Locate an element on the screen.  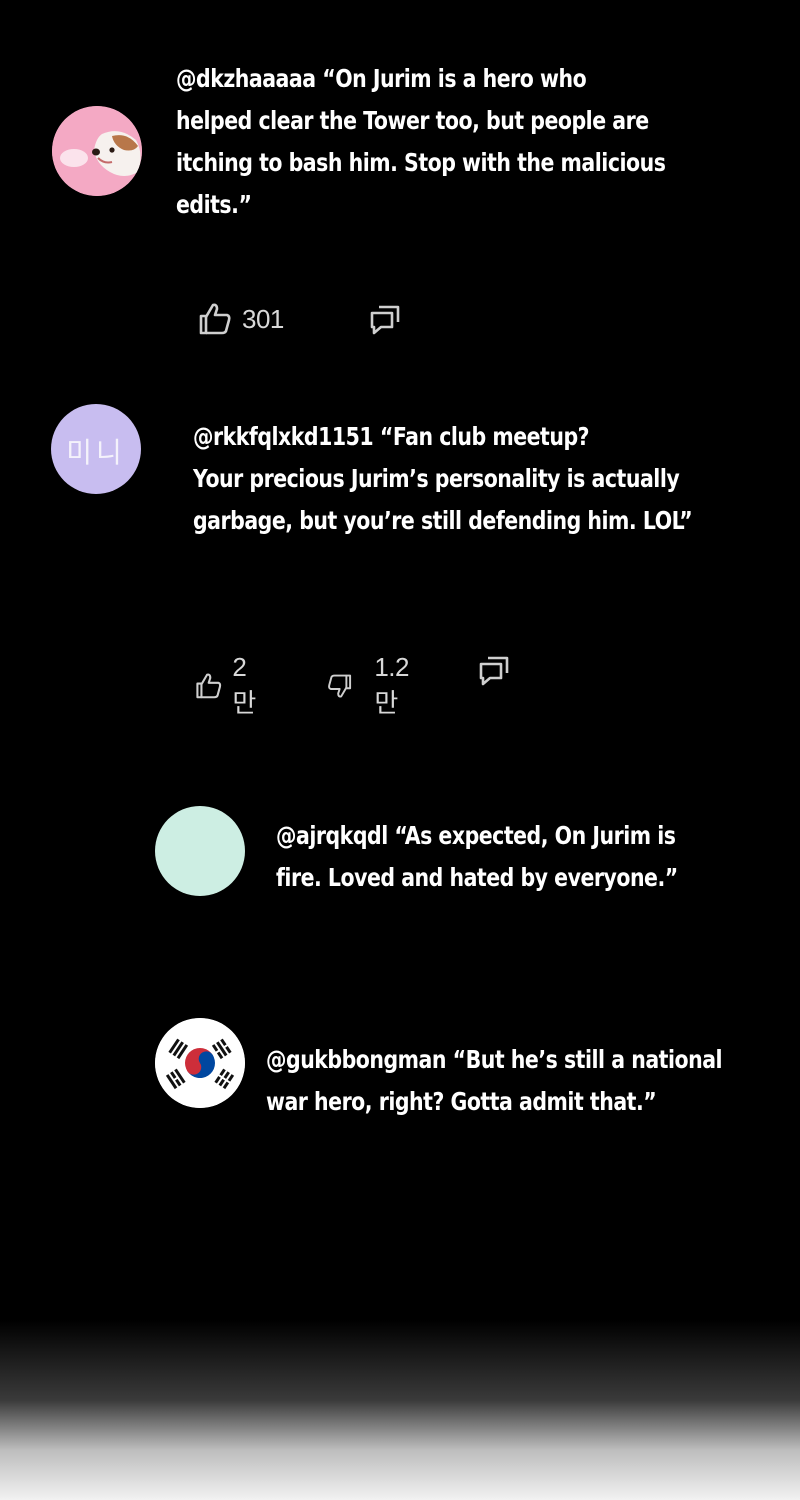
comment-line: edits.” is located at coordinates (214, 204).